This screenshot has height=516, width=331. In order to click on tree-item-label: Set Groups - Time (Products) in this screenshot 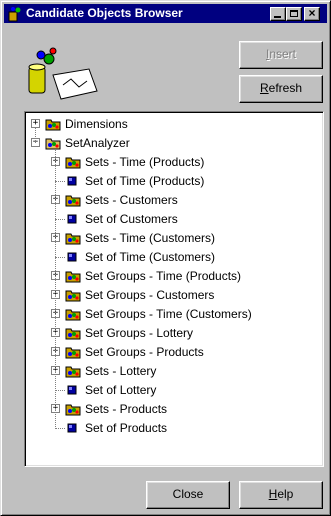, I will do `click(163, 276)`.